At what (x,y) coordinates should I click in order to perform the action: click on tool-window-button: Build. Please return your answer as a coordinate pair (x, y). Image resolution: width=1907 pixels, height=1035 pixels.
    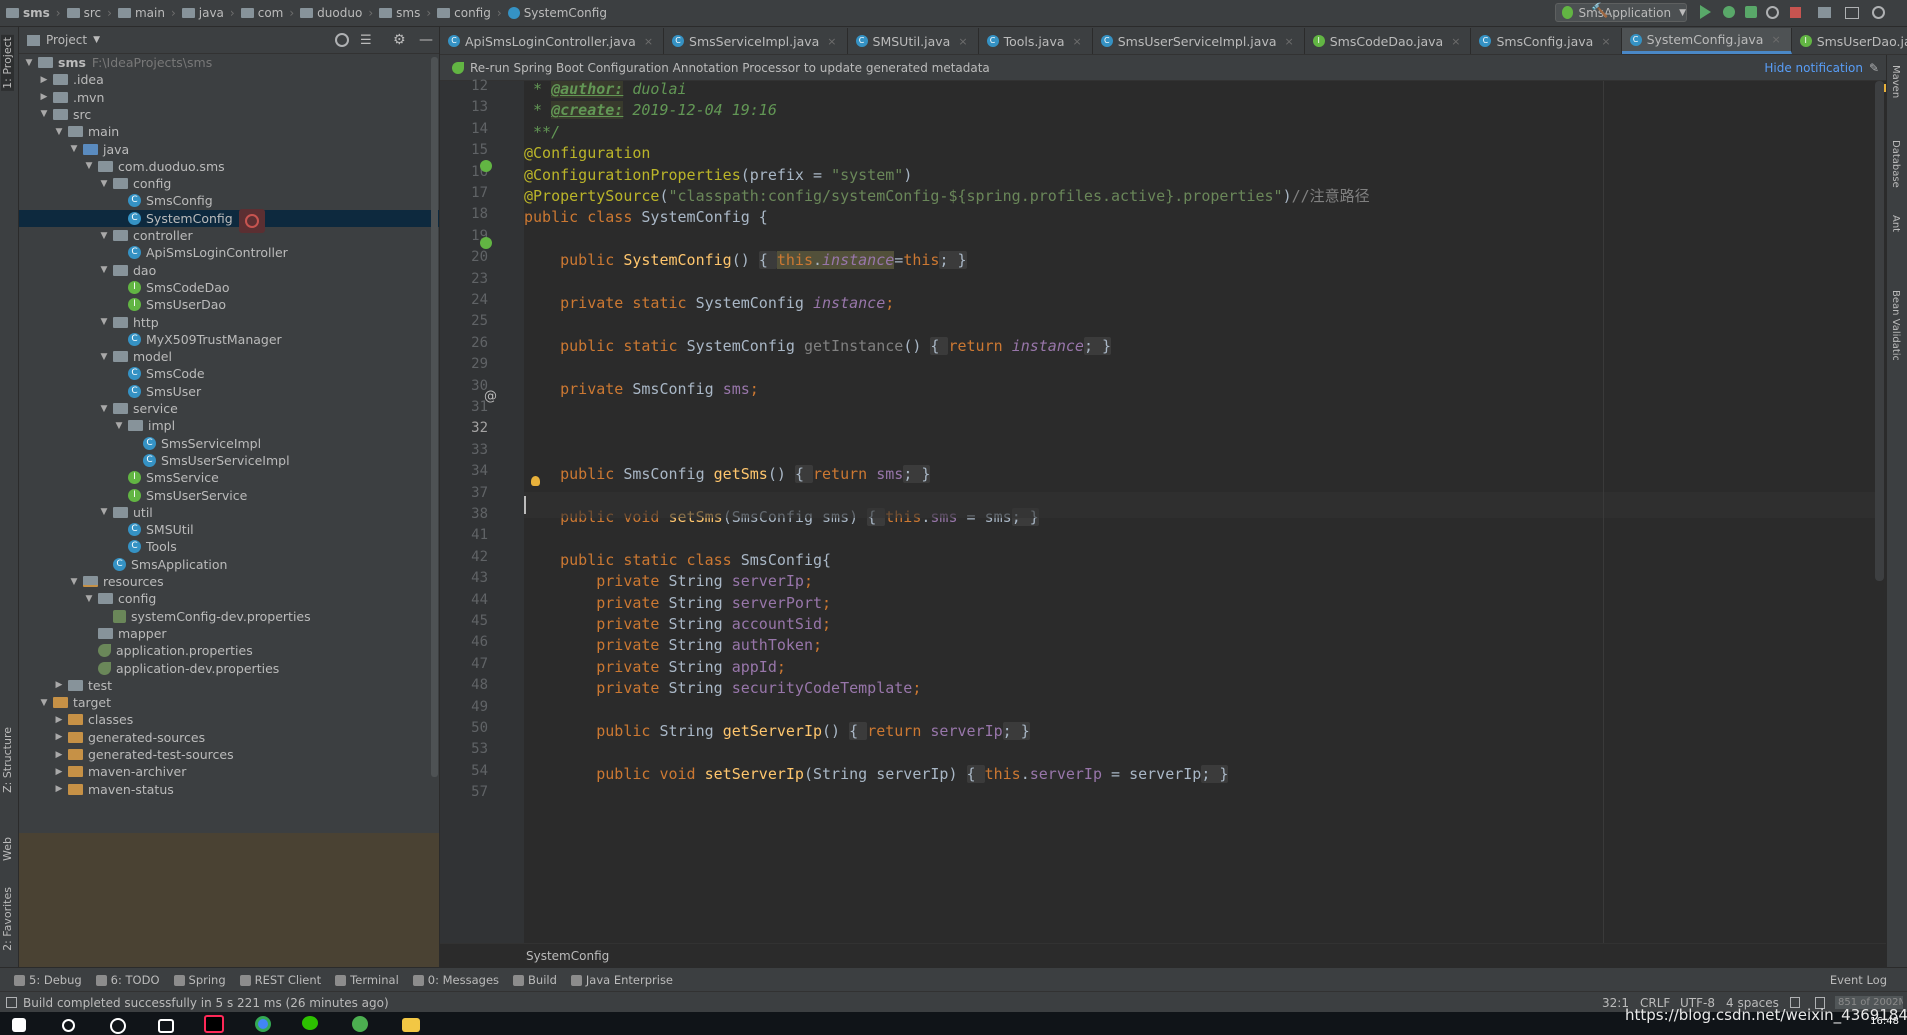
    Looking at the image, I should click on (535, 980).